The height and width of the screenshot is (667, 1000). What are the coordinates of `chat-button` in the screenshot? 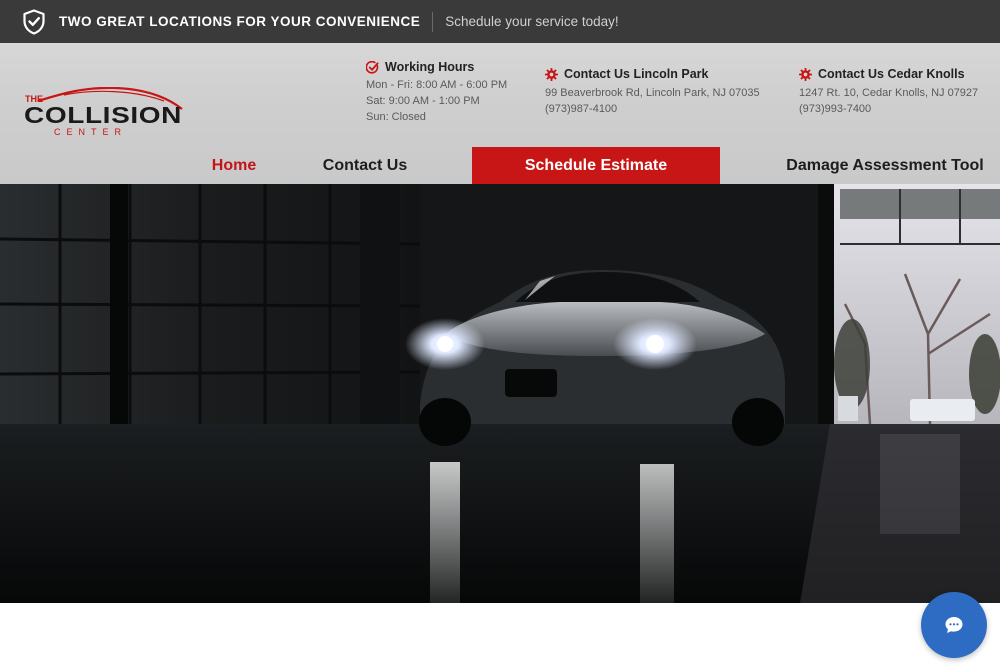 It's located at (954, 625).